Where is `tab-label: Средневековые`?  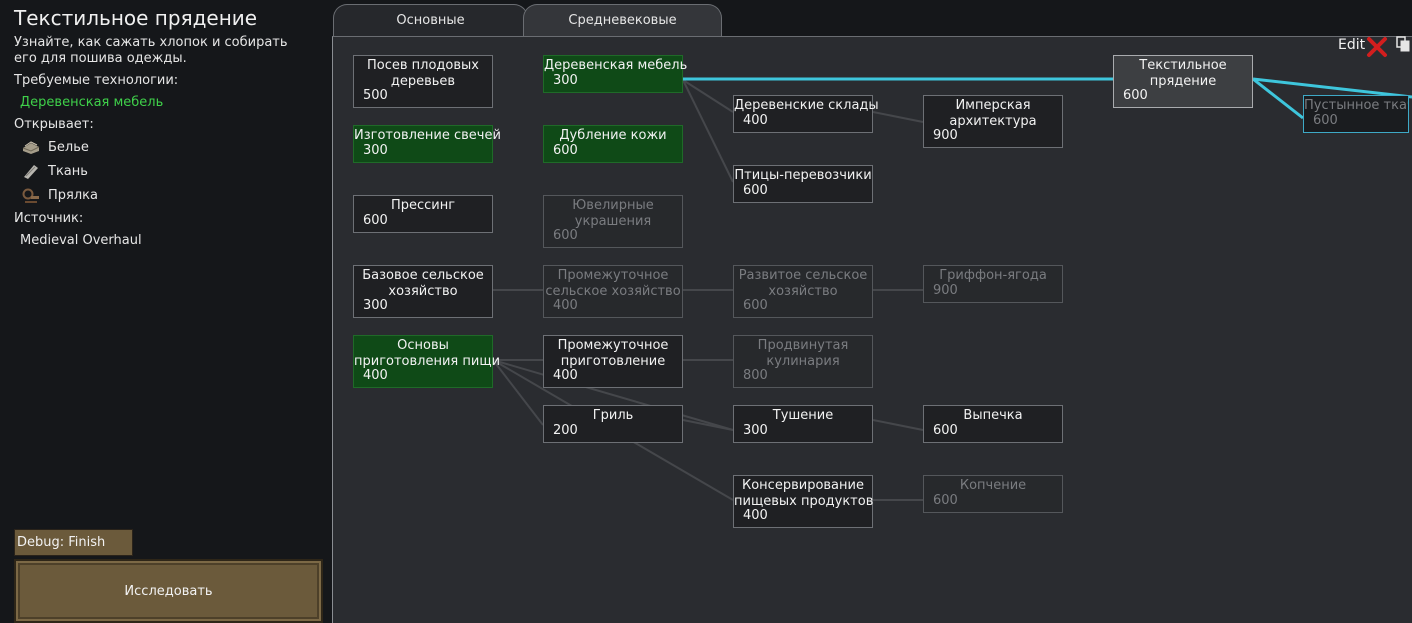 tab-label: Средневековые is located at coordinates (622, 20).